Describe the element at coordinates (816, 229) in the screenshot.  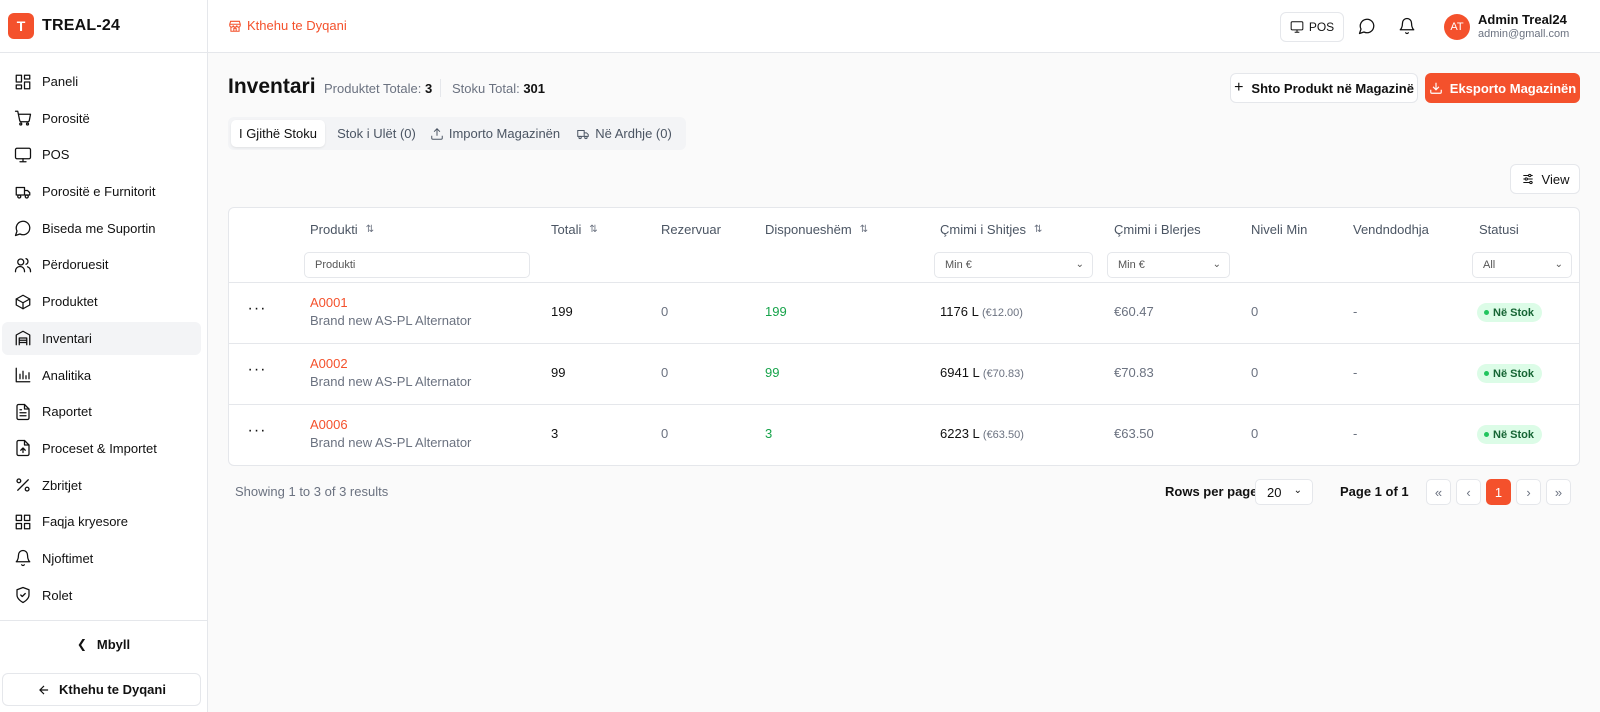
I see `column-header-available: Disponueshëm ⇅` at that location.